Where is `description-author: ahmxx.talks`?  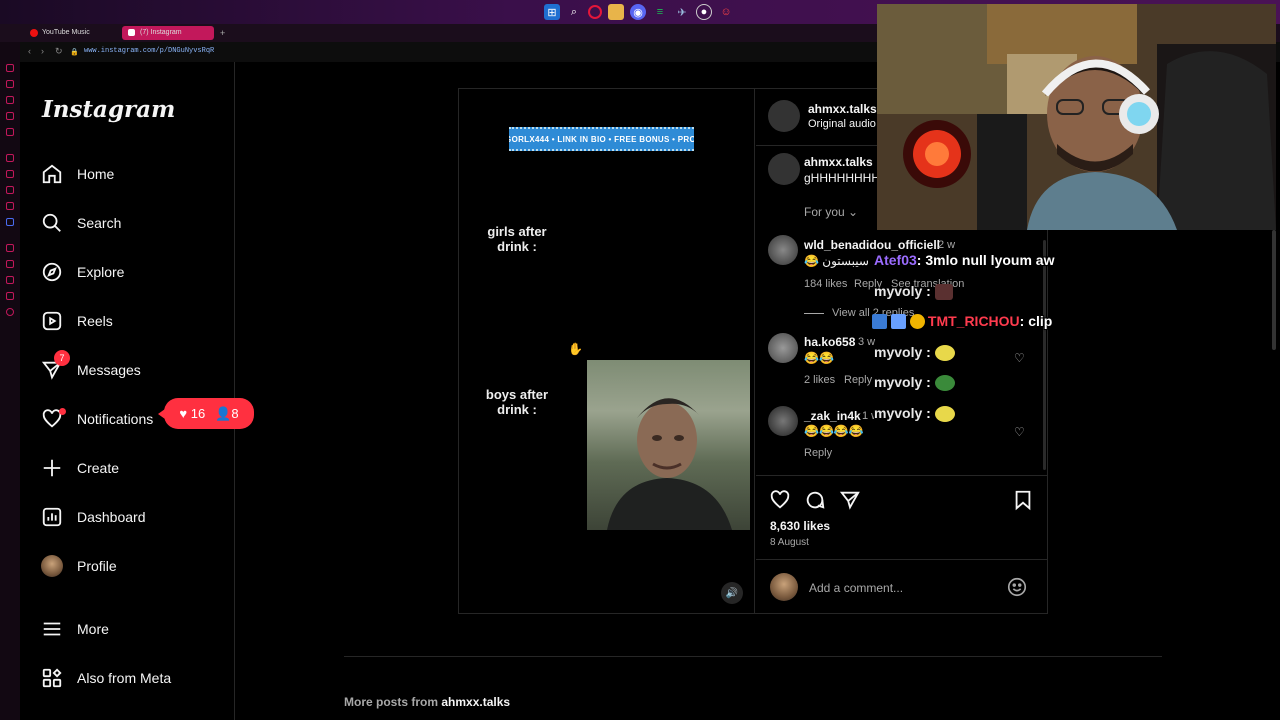 description-author: ahmxx.talks is located at coordinates (838, 162).